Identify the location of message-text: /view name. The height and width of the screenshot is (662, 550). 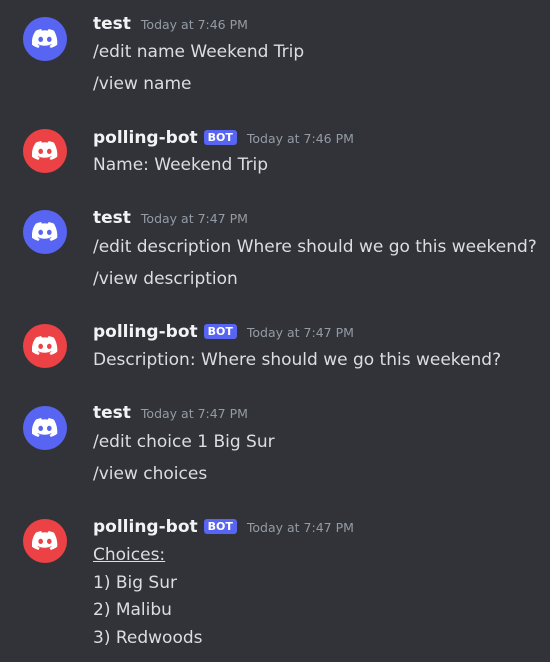
(142, 84).